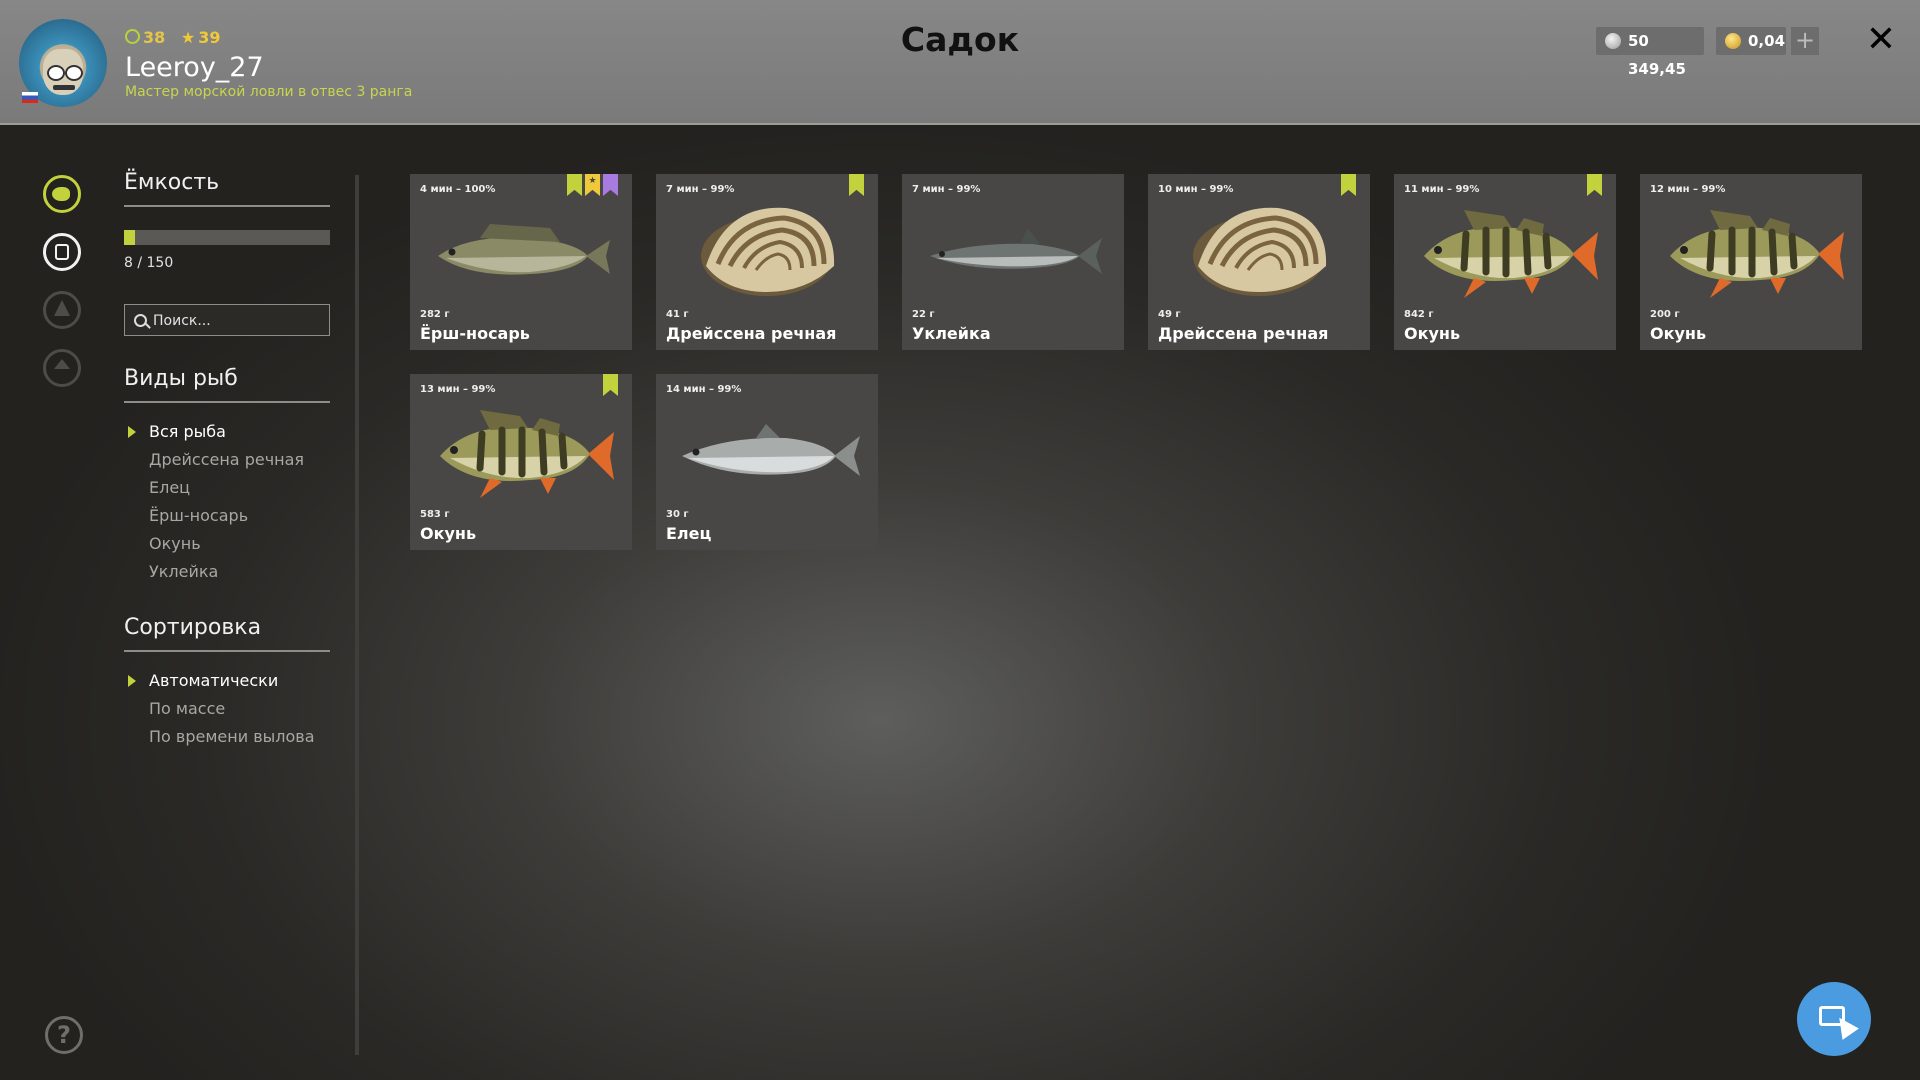 Image resolution: width=1920 pixels, height=1080 pixels. Describe the element at coordinates (234, 737) in the screenshot. I see `sort-option-item: По времени вылова` at that location.